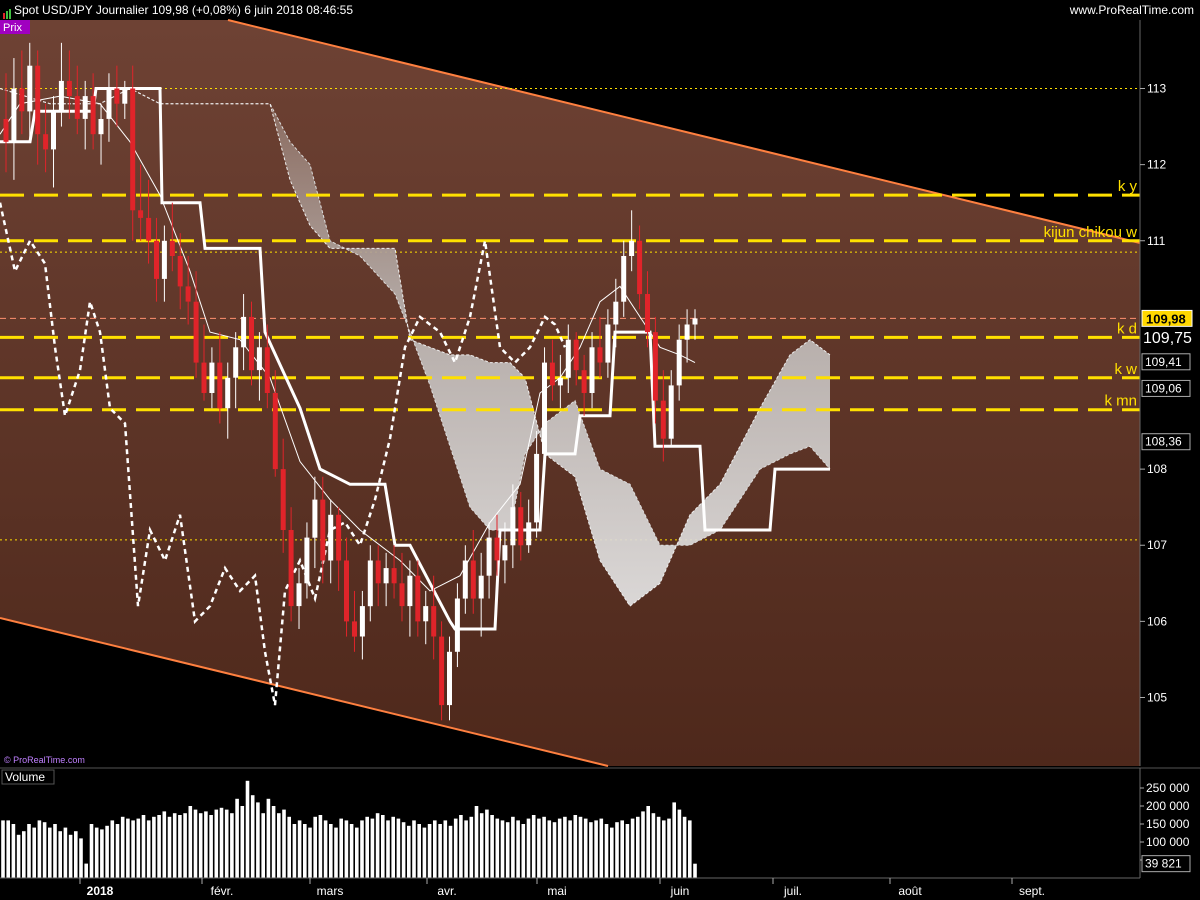  What do you see at coordinates (1157, 697) in the screenshot?
I see `y-tick-label-6: 105` at bounding box center [1157, 697].